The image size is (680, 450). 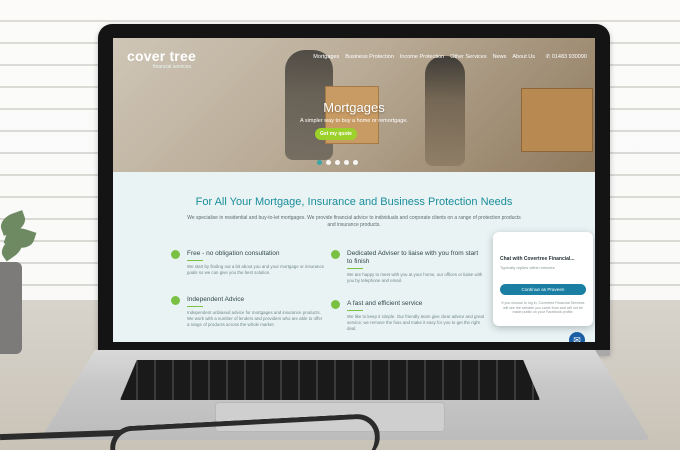 What do you see at coordinates (543, 289) in the screenshot?
I see `continue-as-button: Continue as Praveen` at bounding box center [543, 289].